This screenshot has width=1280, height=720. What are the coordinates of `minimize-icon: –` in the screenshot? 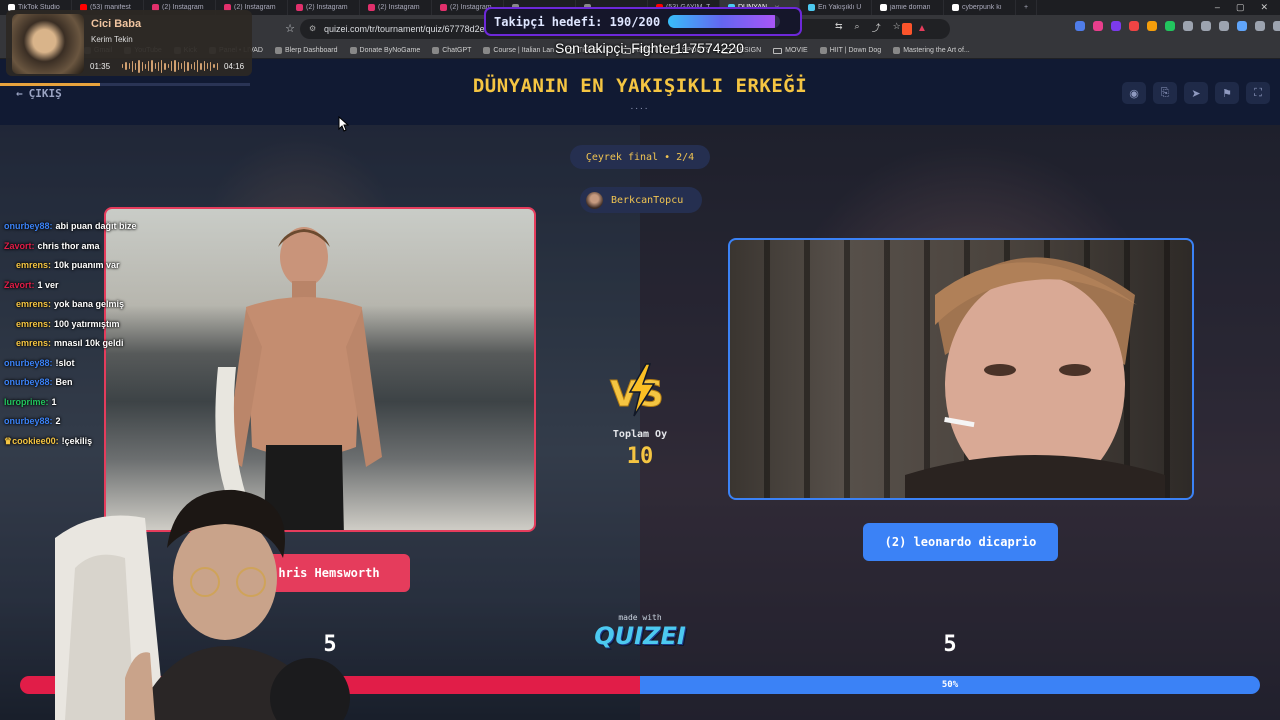 It's located at (1217, 7).